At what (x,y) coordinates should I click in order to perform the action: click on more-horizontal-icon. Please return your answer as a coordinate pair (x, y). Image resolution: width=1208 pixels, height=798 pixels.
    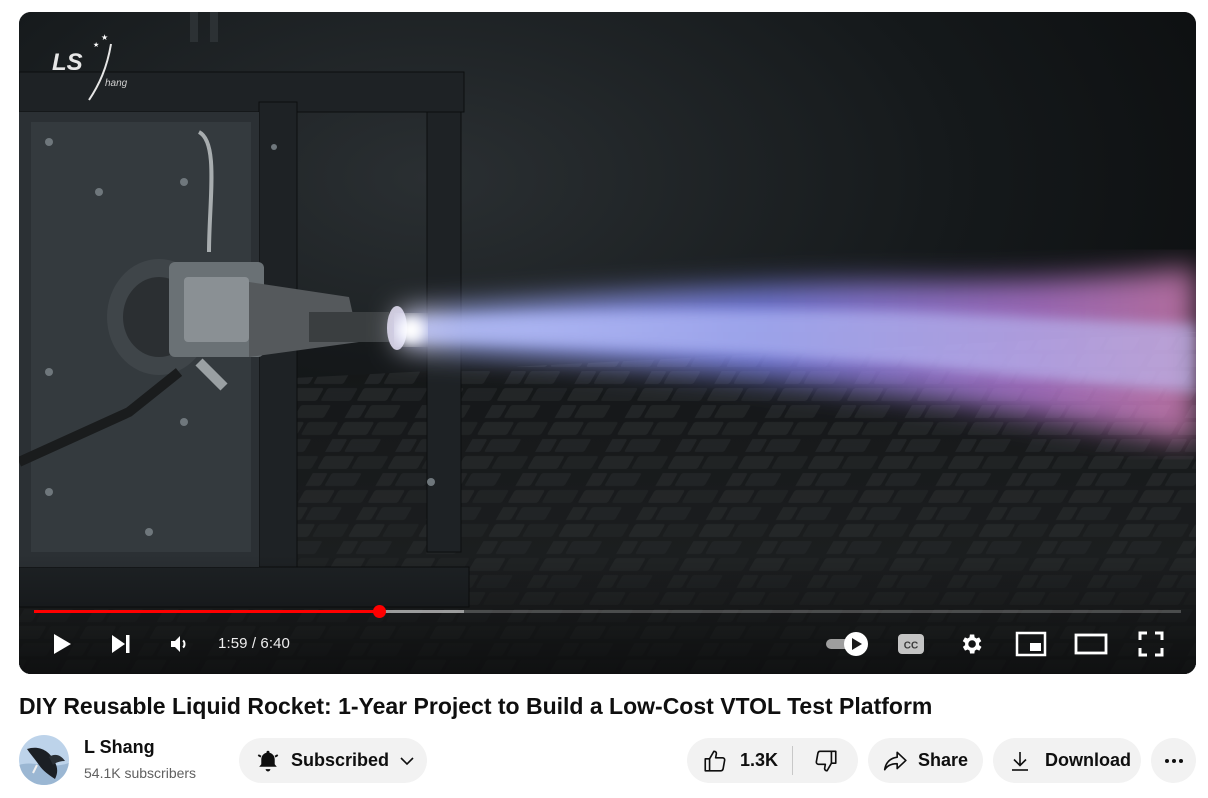
    Looking at the image, I should click on (1173, 760).